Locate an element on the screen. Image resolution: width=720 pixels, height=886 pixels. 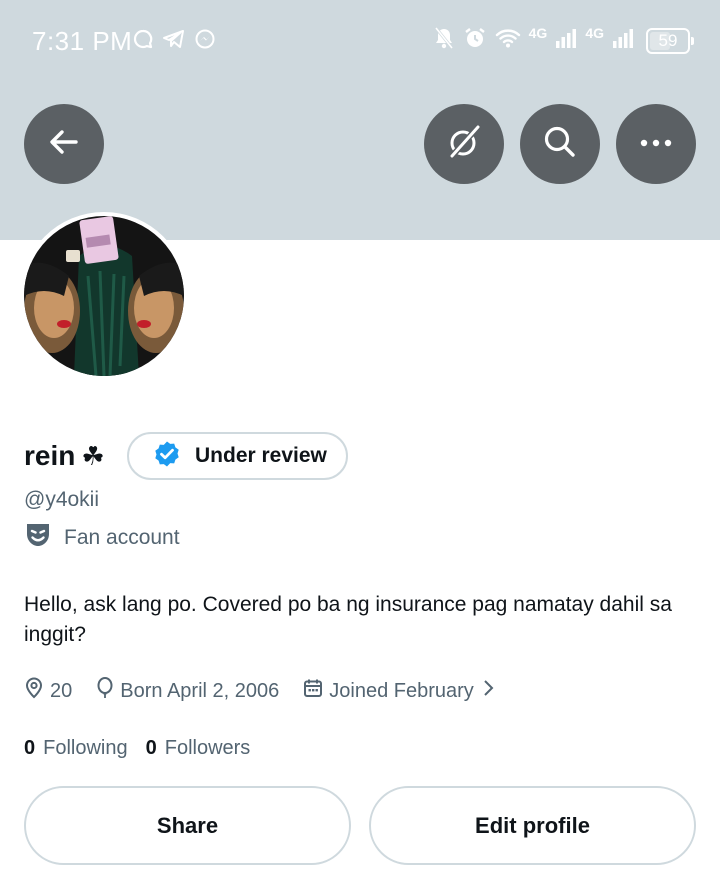
followers-count: 0 is located at coordinates (151, 747).